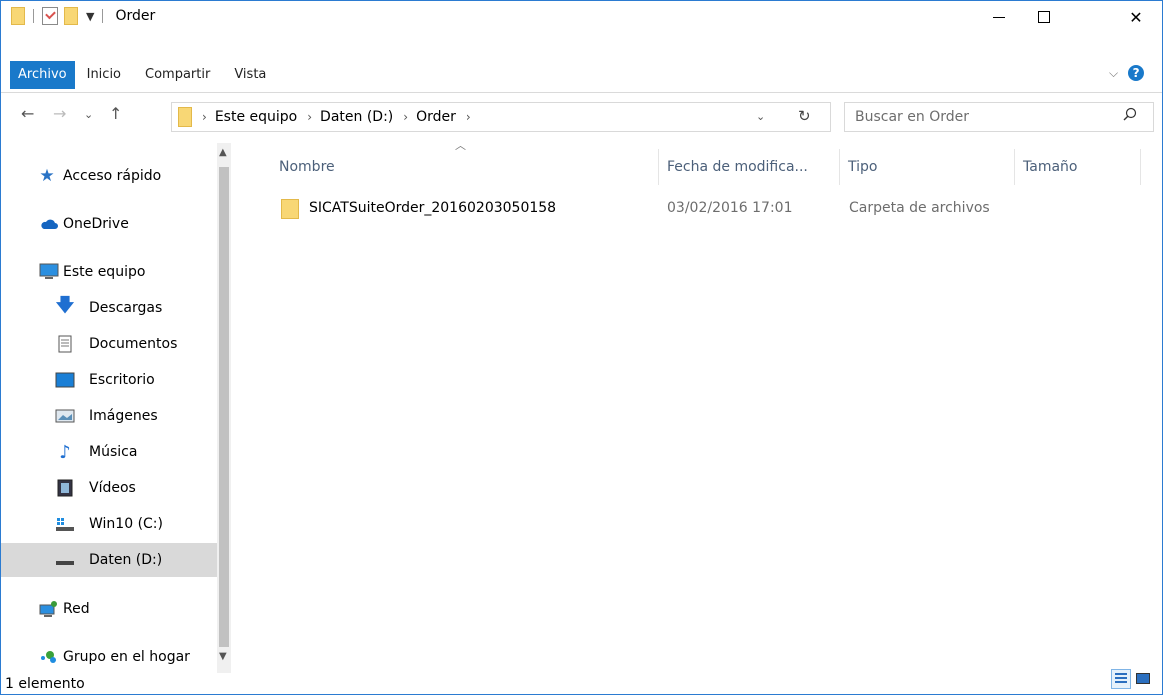 Image resolution: width=1163 pixels, height=695 pixels. Describe the element at coordinates (65, 488) in the screenshot. I see `video-icon` at that location.